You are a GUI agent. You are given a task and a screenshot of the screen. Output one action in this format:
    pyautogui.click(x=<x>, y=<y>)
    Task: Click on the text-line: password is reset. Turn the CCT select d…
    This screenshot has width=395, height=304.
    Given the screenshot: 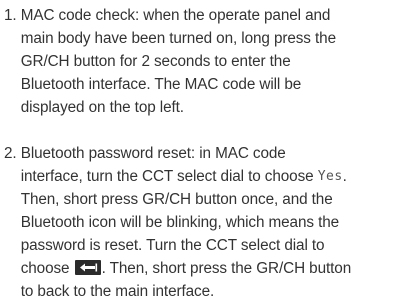 What is the action you would take?
    pyautogui.click(x=172, y=245)
    